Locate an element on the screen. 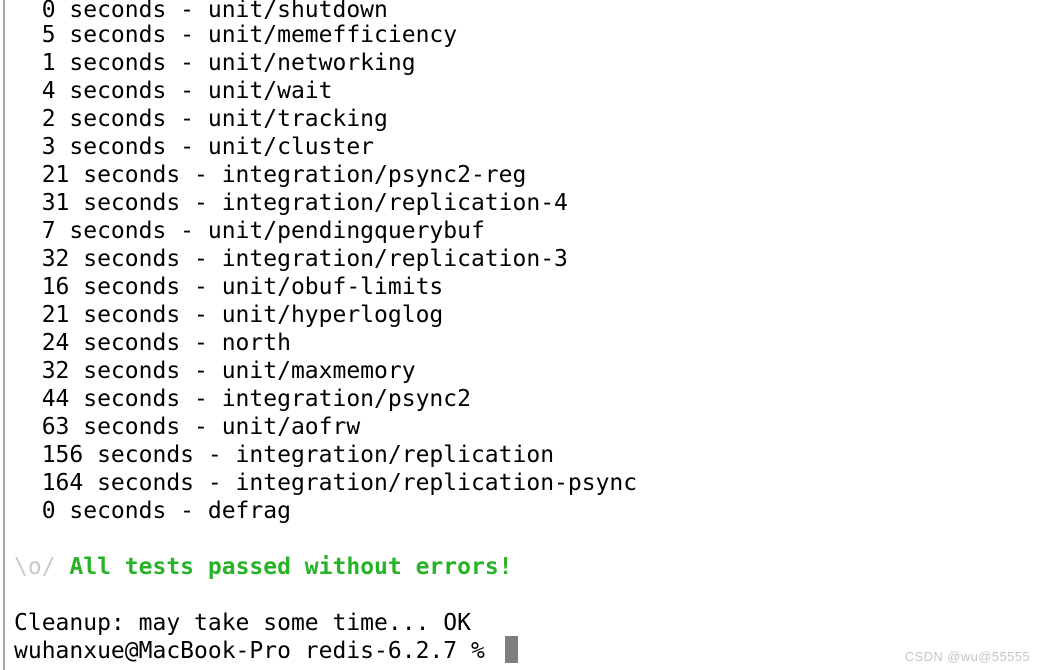 Image resolution: width=1044 pixels, height=670 pixels. test-result-line: 44 seconds - integration/psync2 is located at coordinates (242, 399).